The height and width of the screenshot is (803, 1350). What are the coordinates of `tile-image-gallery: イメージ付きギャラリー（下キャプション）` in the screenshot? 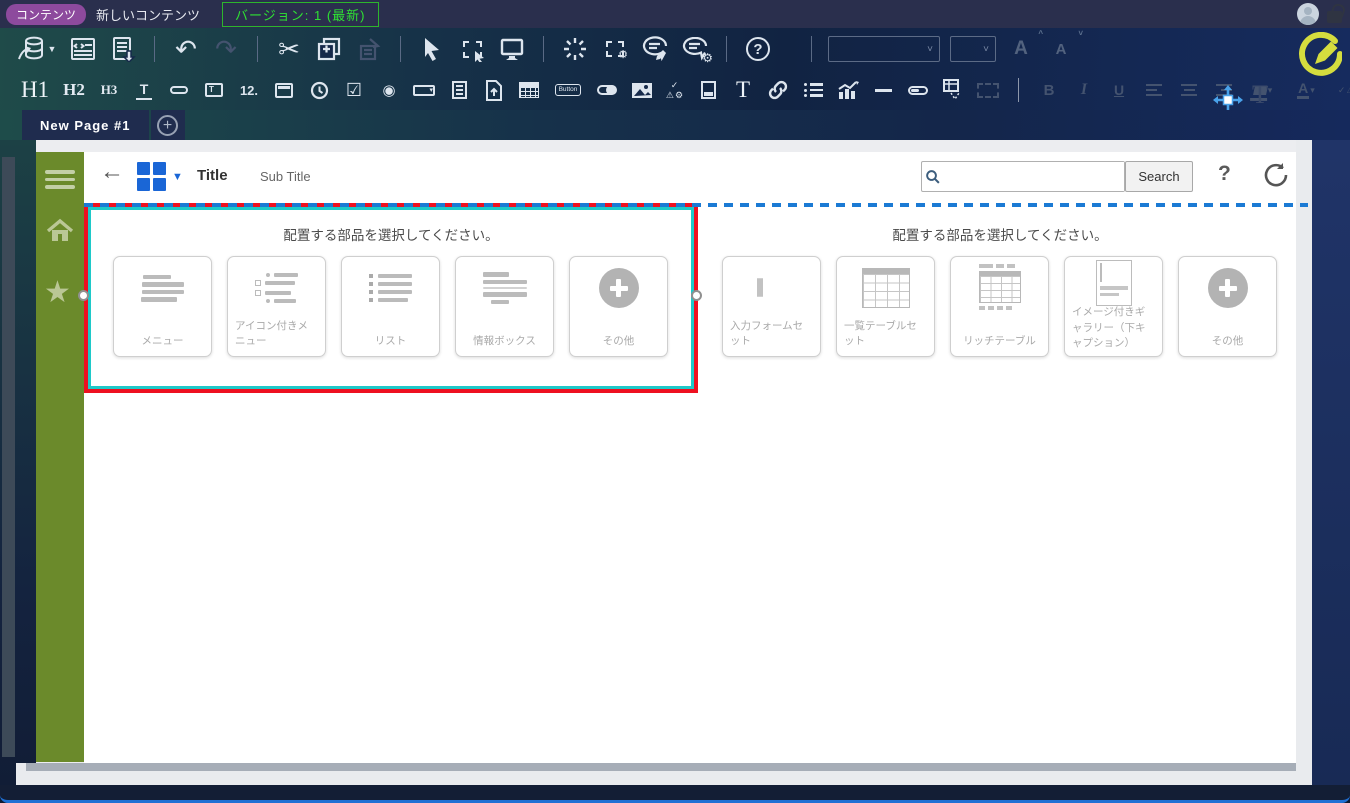 It's located at (1113, 306).